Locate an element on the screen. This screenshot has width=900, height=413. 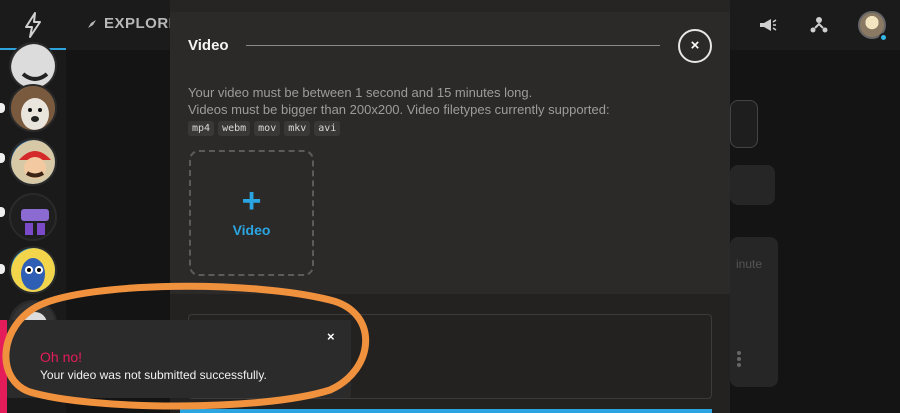
filetype-chip: mov is located at coordinates (267, 128).